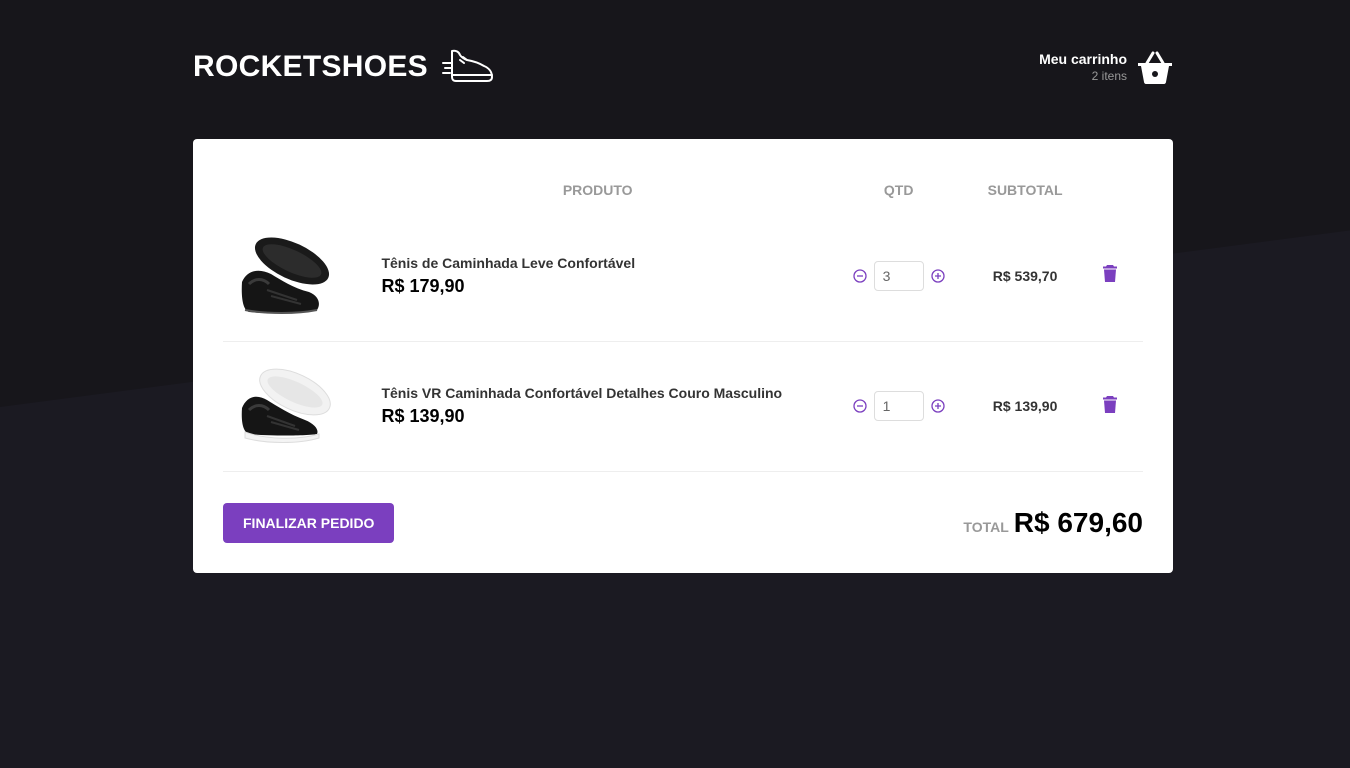 The width and height of the screenshot is (1350, 768). Describe the element at coordinates (1025, 276) in the screenshot. I see `item-subtotal: R$ 539,70` at that location.